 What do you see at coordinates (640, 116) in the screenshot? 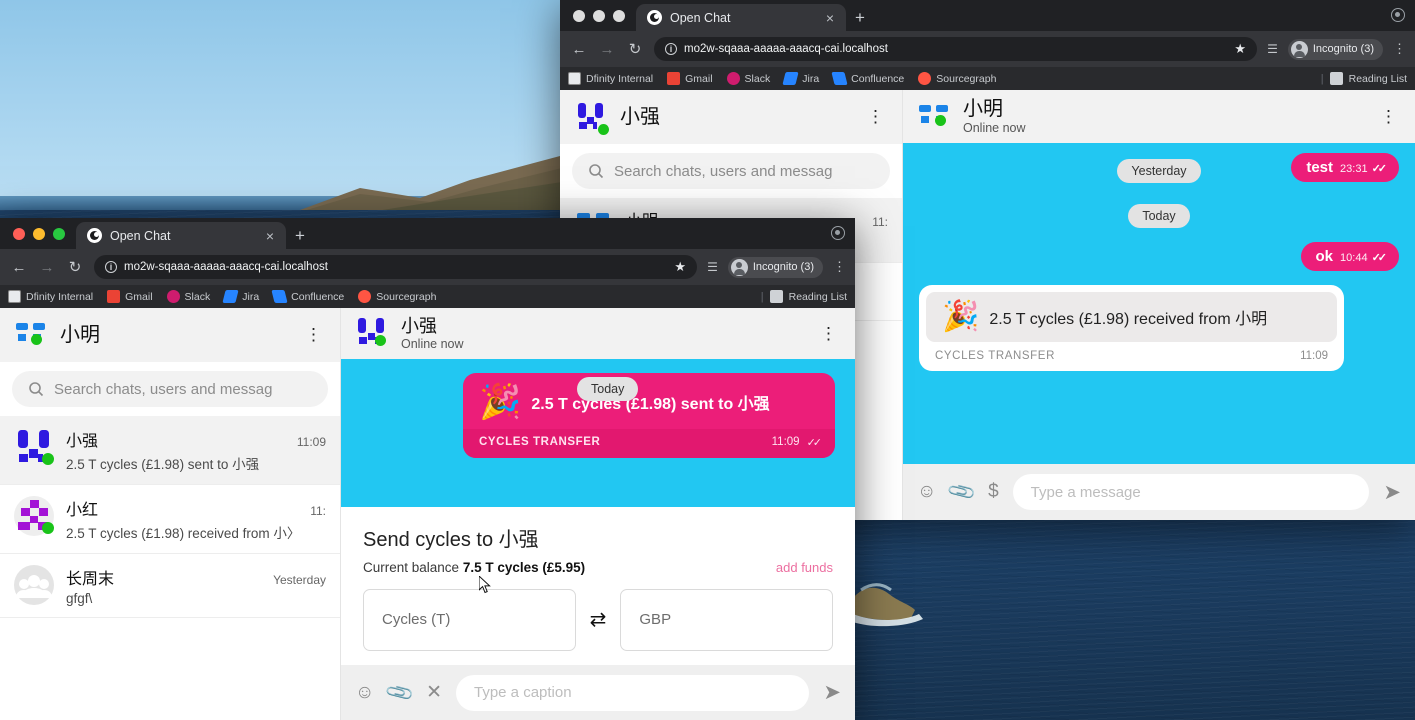
I see `sidebar-user-name: 小强` at bounding box center [640, 116].